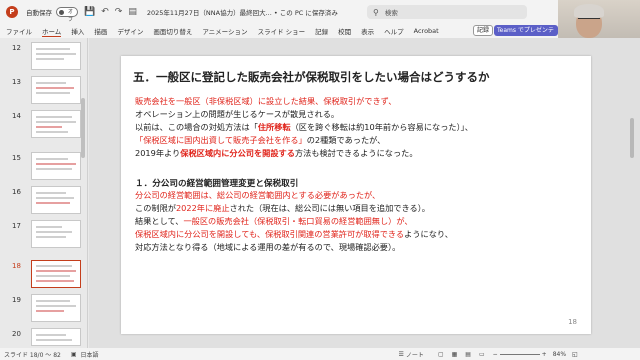 This screenshot has width=640, height=360. I want to click on autosave-label: 自動保存, so click(39, 13).